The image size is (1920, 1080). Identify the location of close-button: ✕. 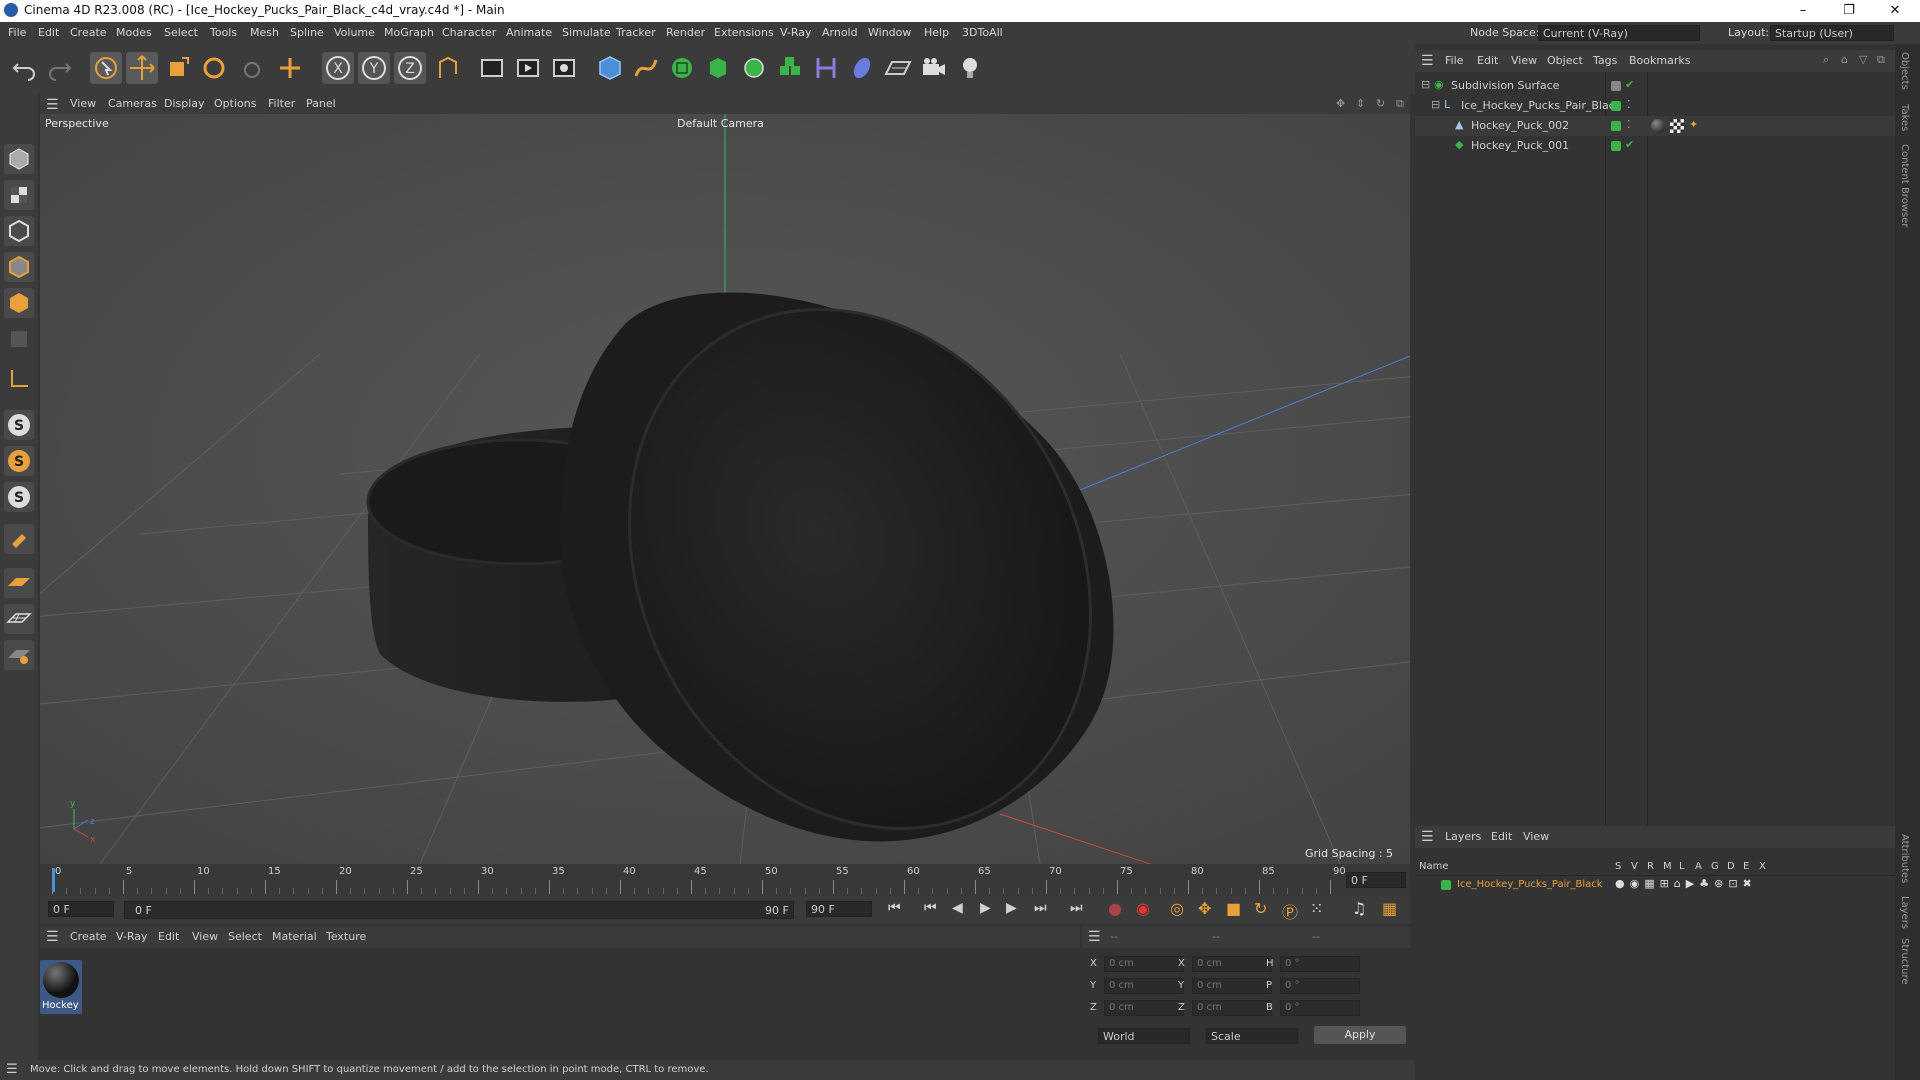
(1895, 11).